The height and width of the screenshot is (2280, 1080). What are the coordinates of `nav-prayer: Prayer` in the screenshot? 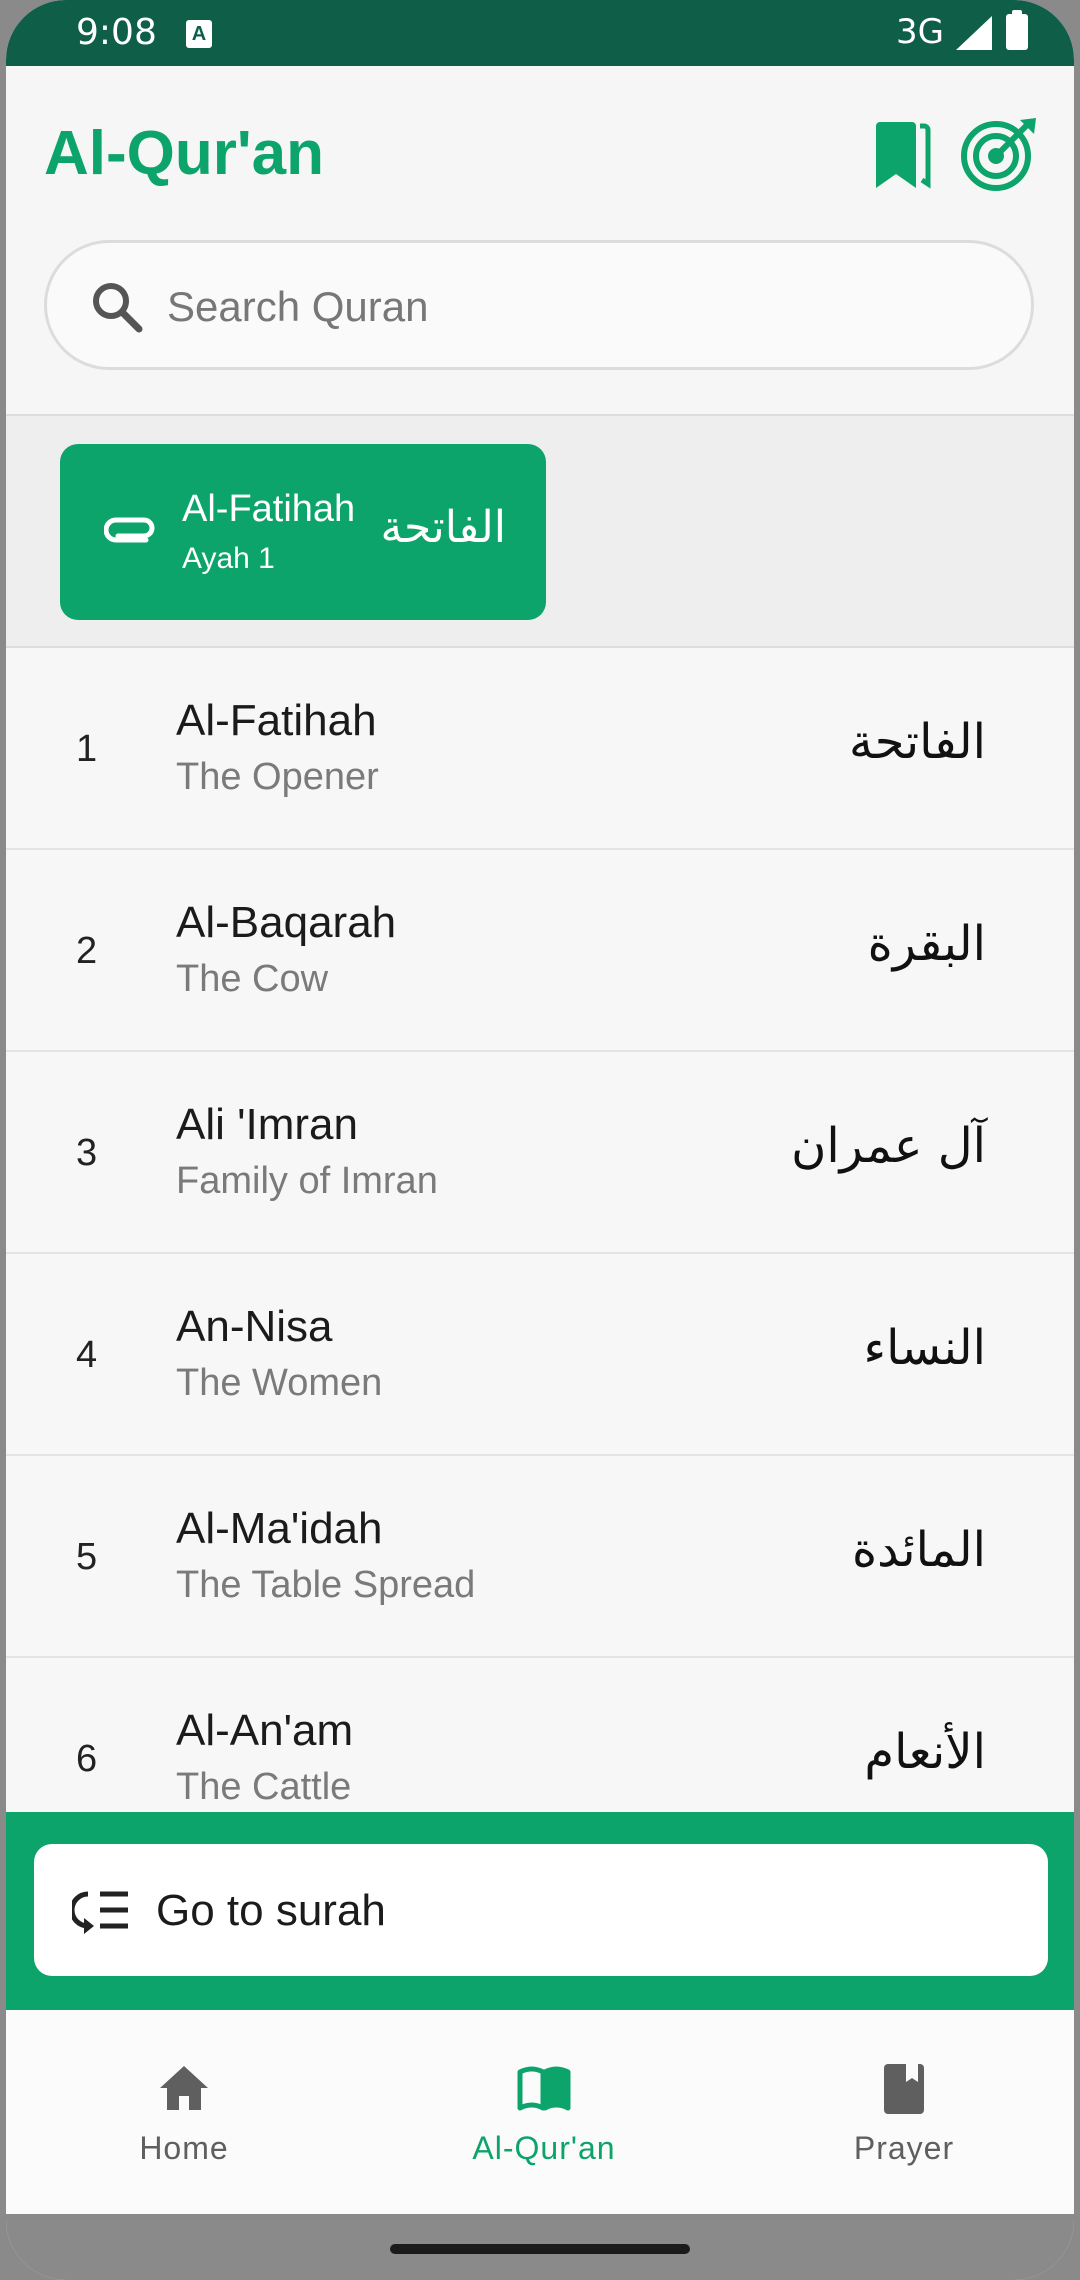 It's located at (904, 2125).